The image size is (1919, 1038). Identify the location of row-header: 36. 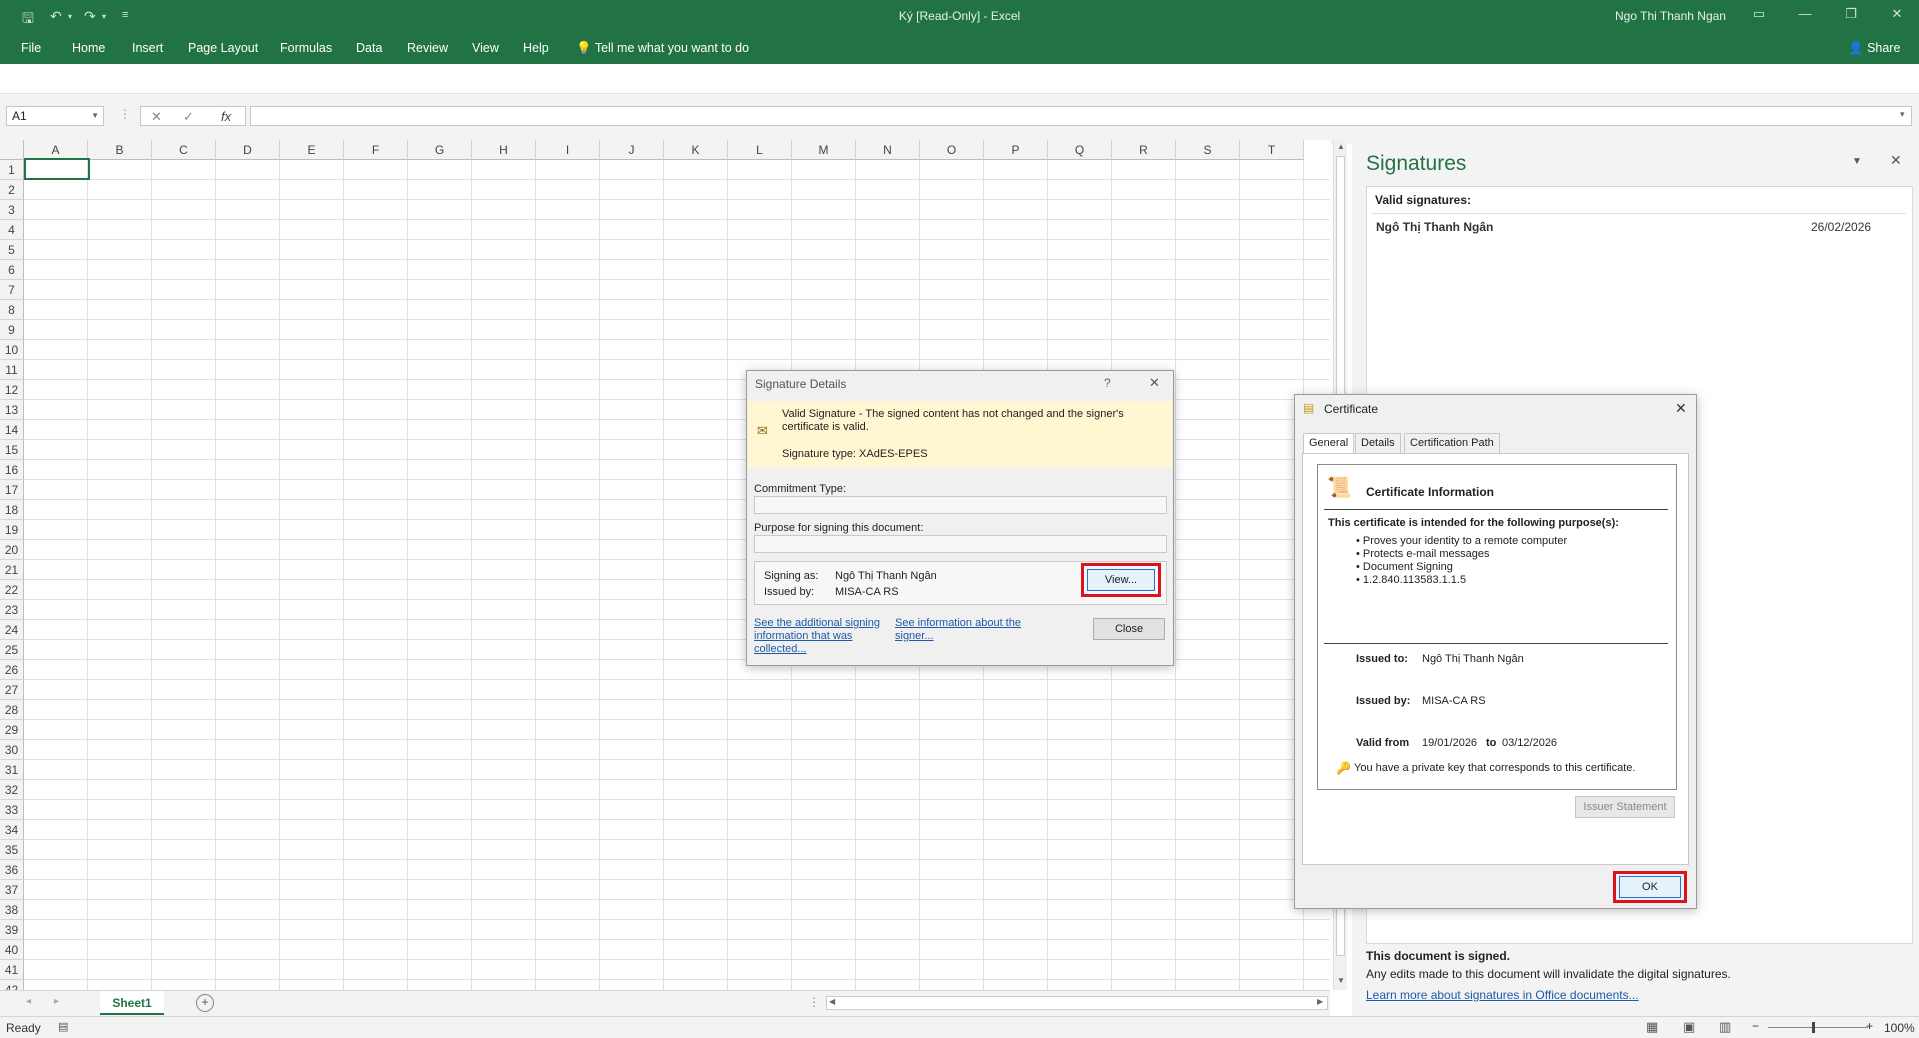
(12, 870).